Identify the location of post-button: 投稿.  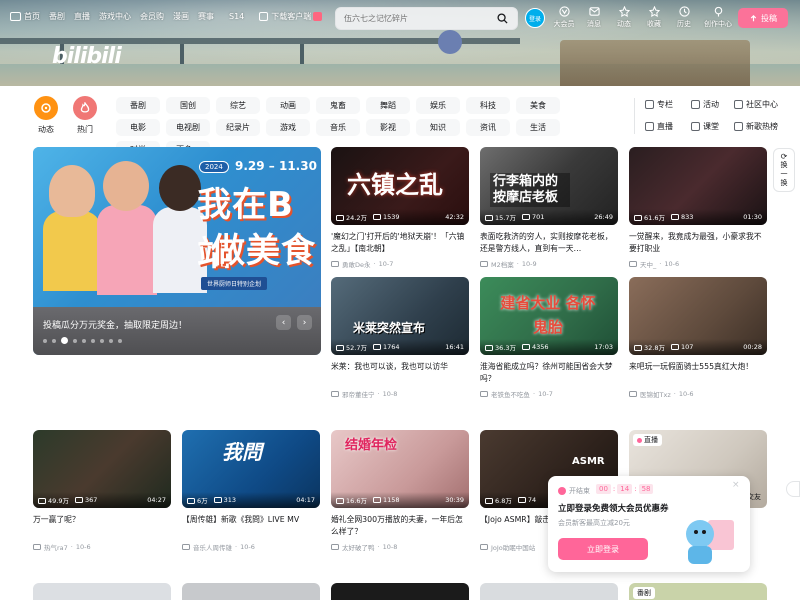
(763, 18).